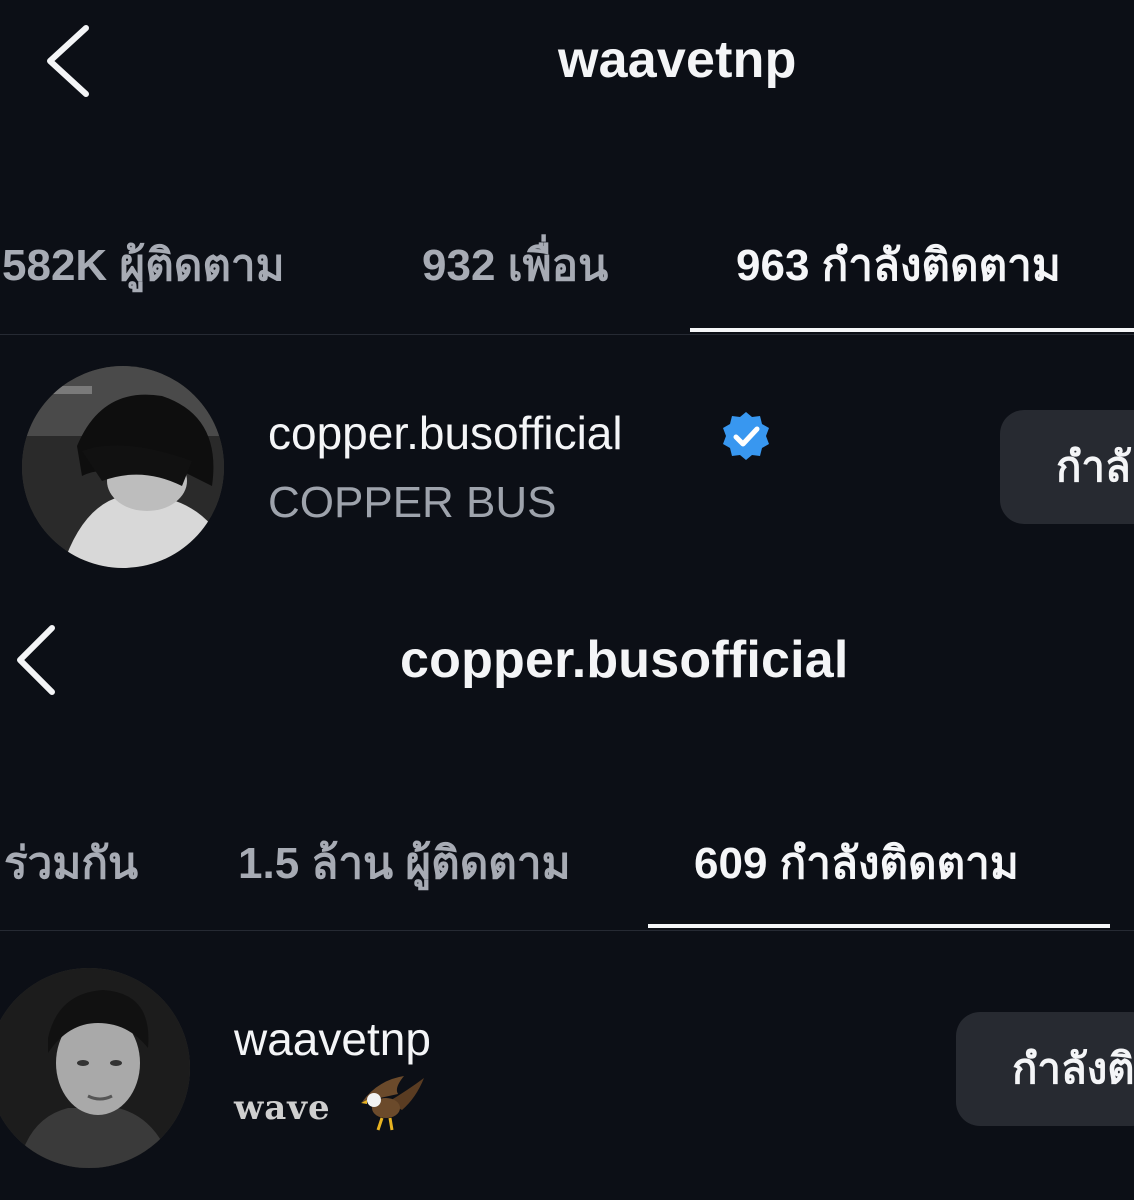 The height and width of the screenshot is (1200, 1134). What do you see at coordinates (404, 863) in the screenshot?
I see `tab-followers: 1.5 ล้าน ผู้ติดตาม` at bounding box center [404, 863].